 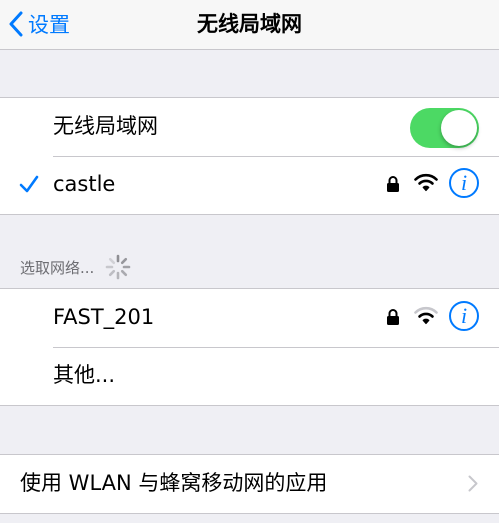 What do you see at coordinates (84, 184) in the screenshot?
I see `connected-network-name: castle` at bounding box center [84, 184].